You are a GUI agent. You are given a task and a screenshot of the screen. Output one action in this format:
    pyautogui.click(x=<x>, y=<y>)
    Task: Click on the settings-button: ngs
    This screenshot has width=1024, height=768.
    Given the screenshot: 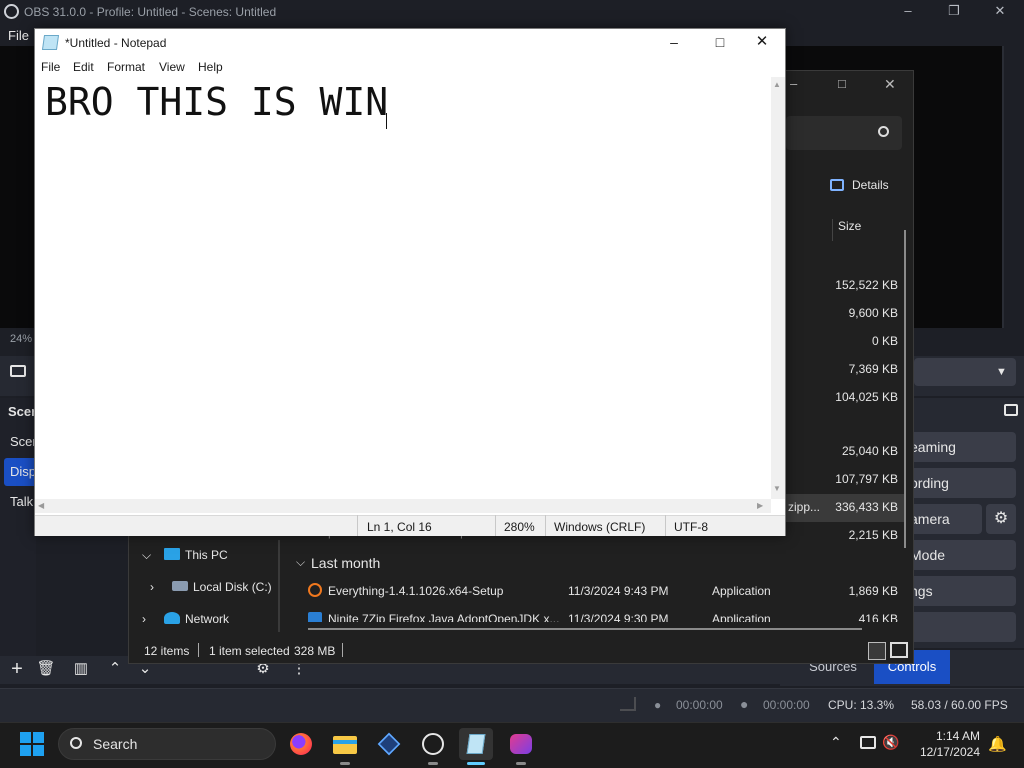 What is the action you would take?
    pyautogui.click(x=962, y=591)
    